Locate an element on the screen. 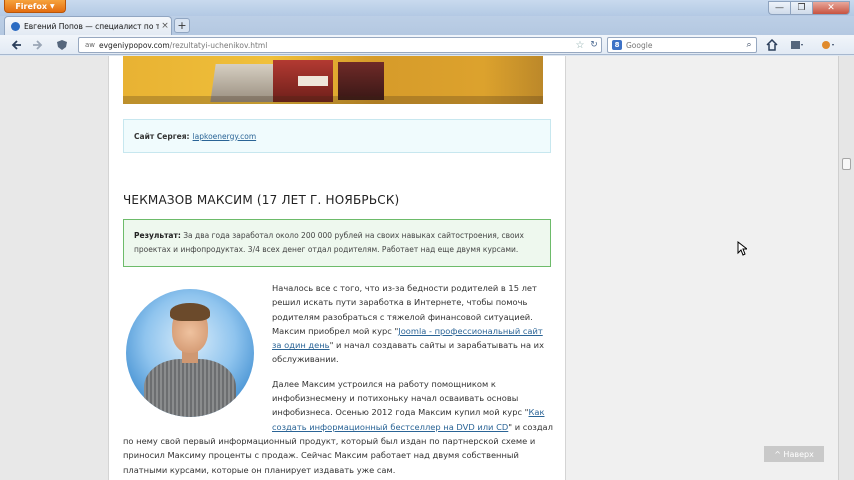 Image resolution: width=854 pixels, height=480 pixels. url-path: /rezultatyi-uchenikov.html is located at coordinates (218, 45).